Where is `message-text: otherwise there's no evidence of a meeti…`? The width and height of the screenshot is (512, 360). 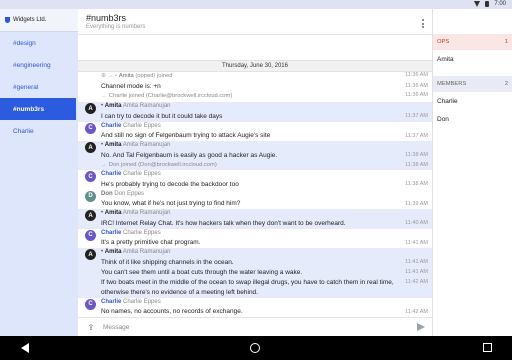 message-text: otherwise there's no evidence of a meeti… is located at coordinates (179, 292).